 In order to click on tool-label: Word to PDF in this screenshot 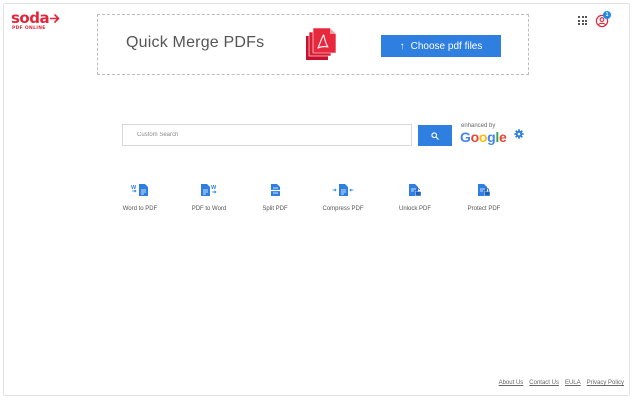, I will do `click(140, 209)`.